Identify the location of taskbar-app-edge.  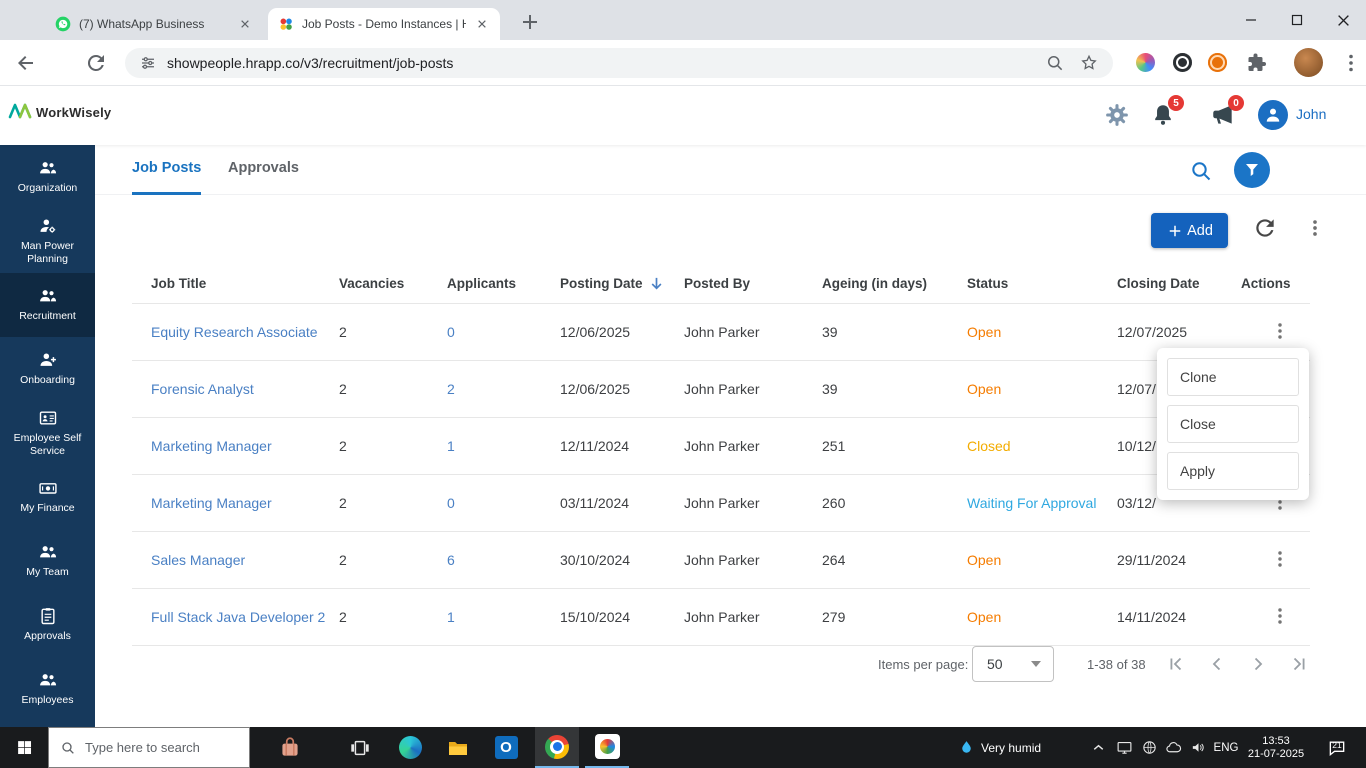
(410, 747).